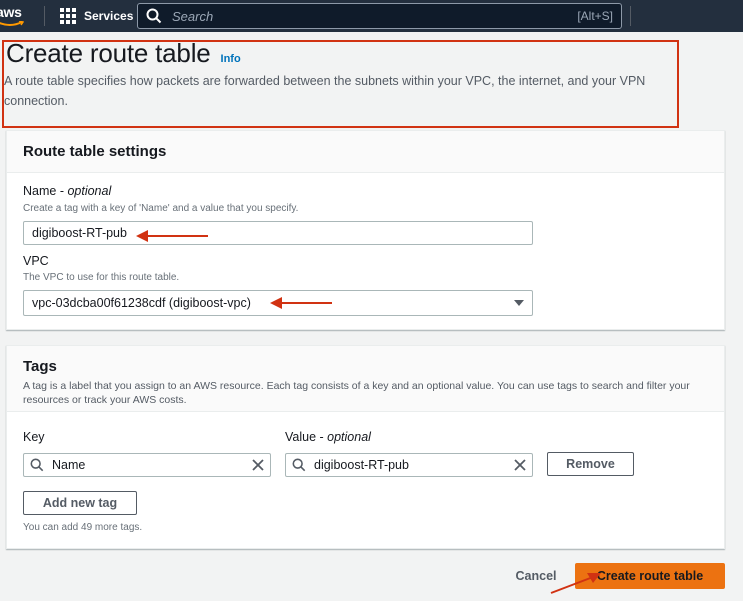  I want to click on settings-panel-title: Route table settings, so click(95, 151).